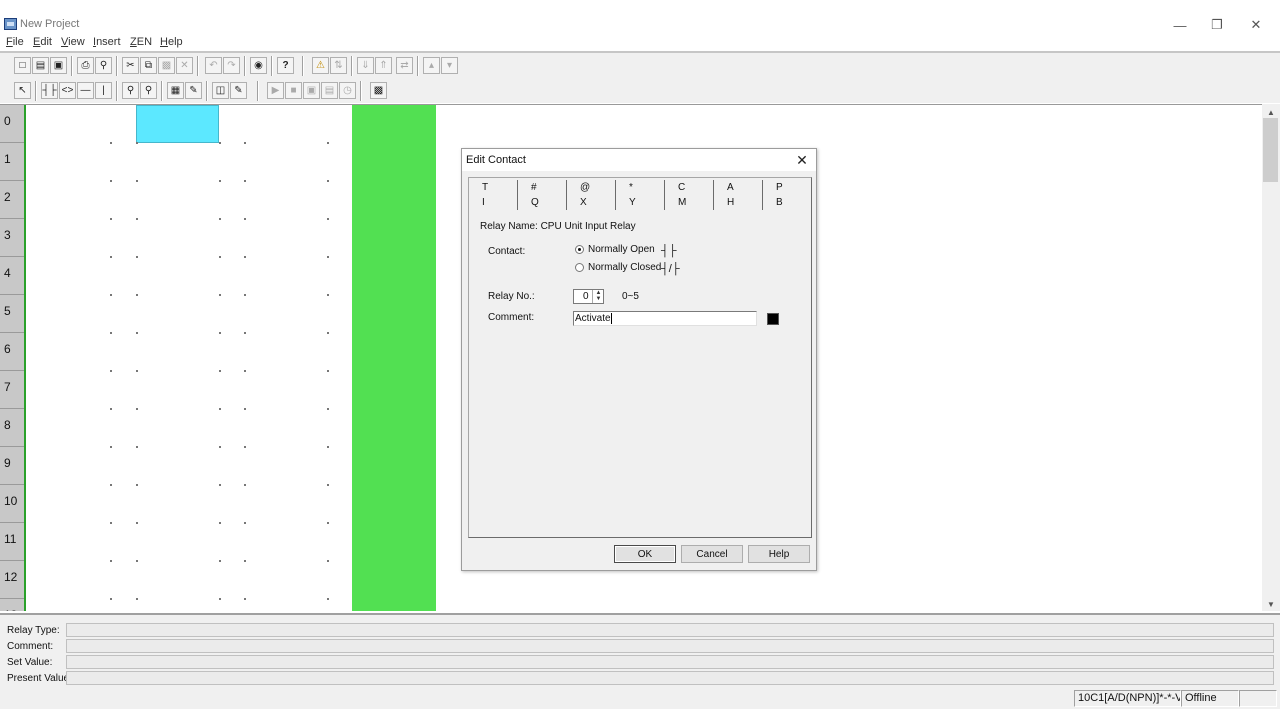  What do you see at coordinates (148, 65) in the screenshot?
I see `copy-icon: ⧉` at bounding box center [148, 65].